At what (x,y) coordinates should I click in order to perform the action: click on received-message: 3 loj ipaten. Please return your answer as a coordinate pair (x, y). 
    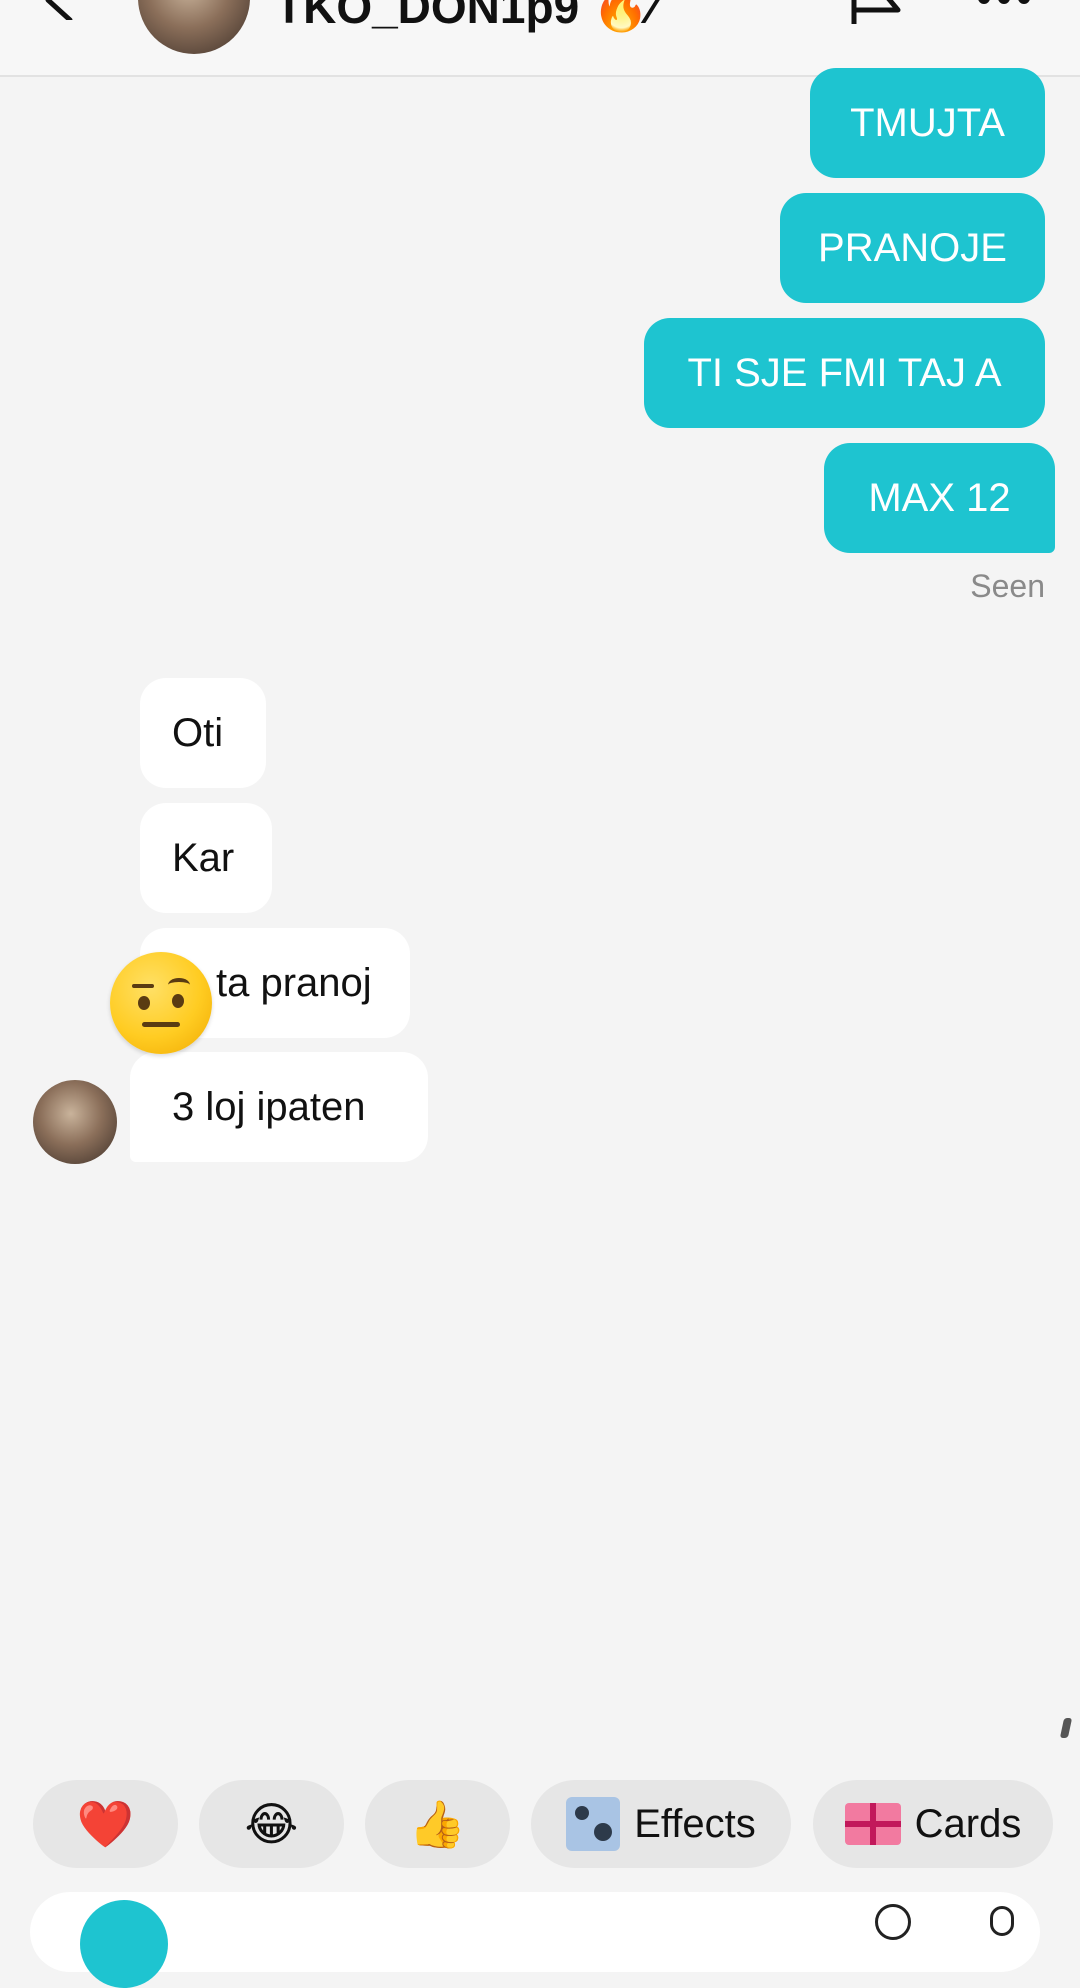
    Looking at the image, I should click on (279, 1107).